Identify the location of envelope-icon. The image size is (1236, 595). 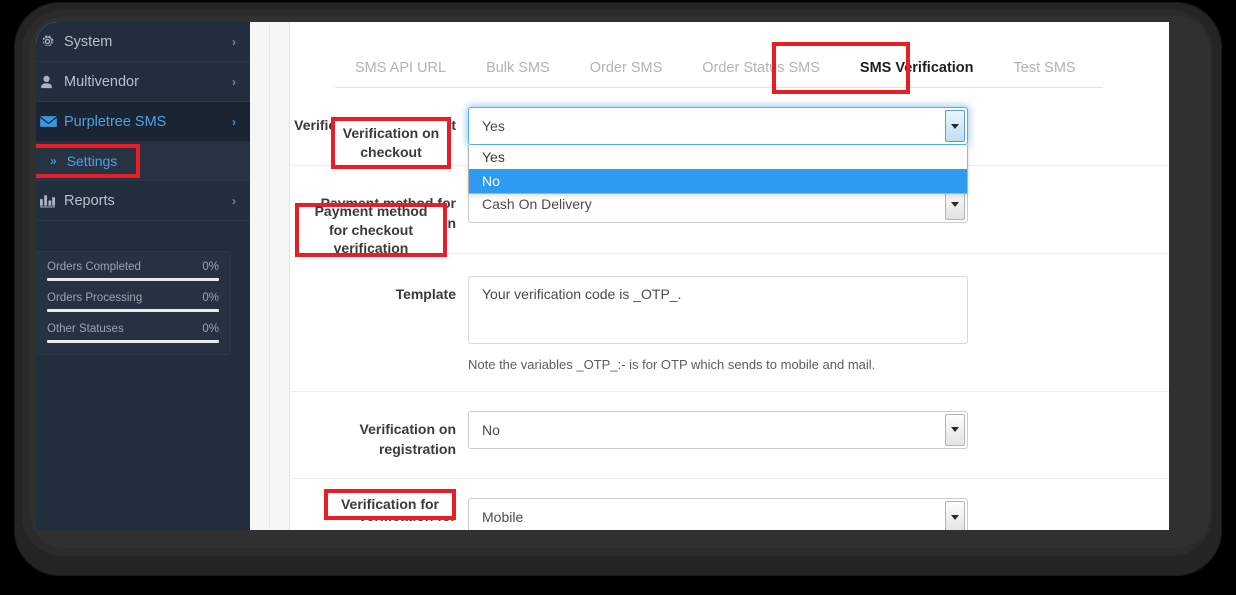
(52, 121).